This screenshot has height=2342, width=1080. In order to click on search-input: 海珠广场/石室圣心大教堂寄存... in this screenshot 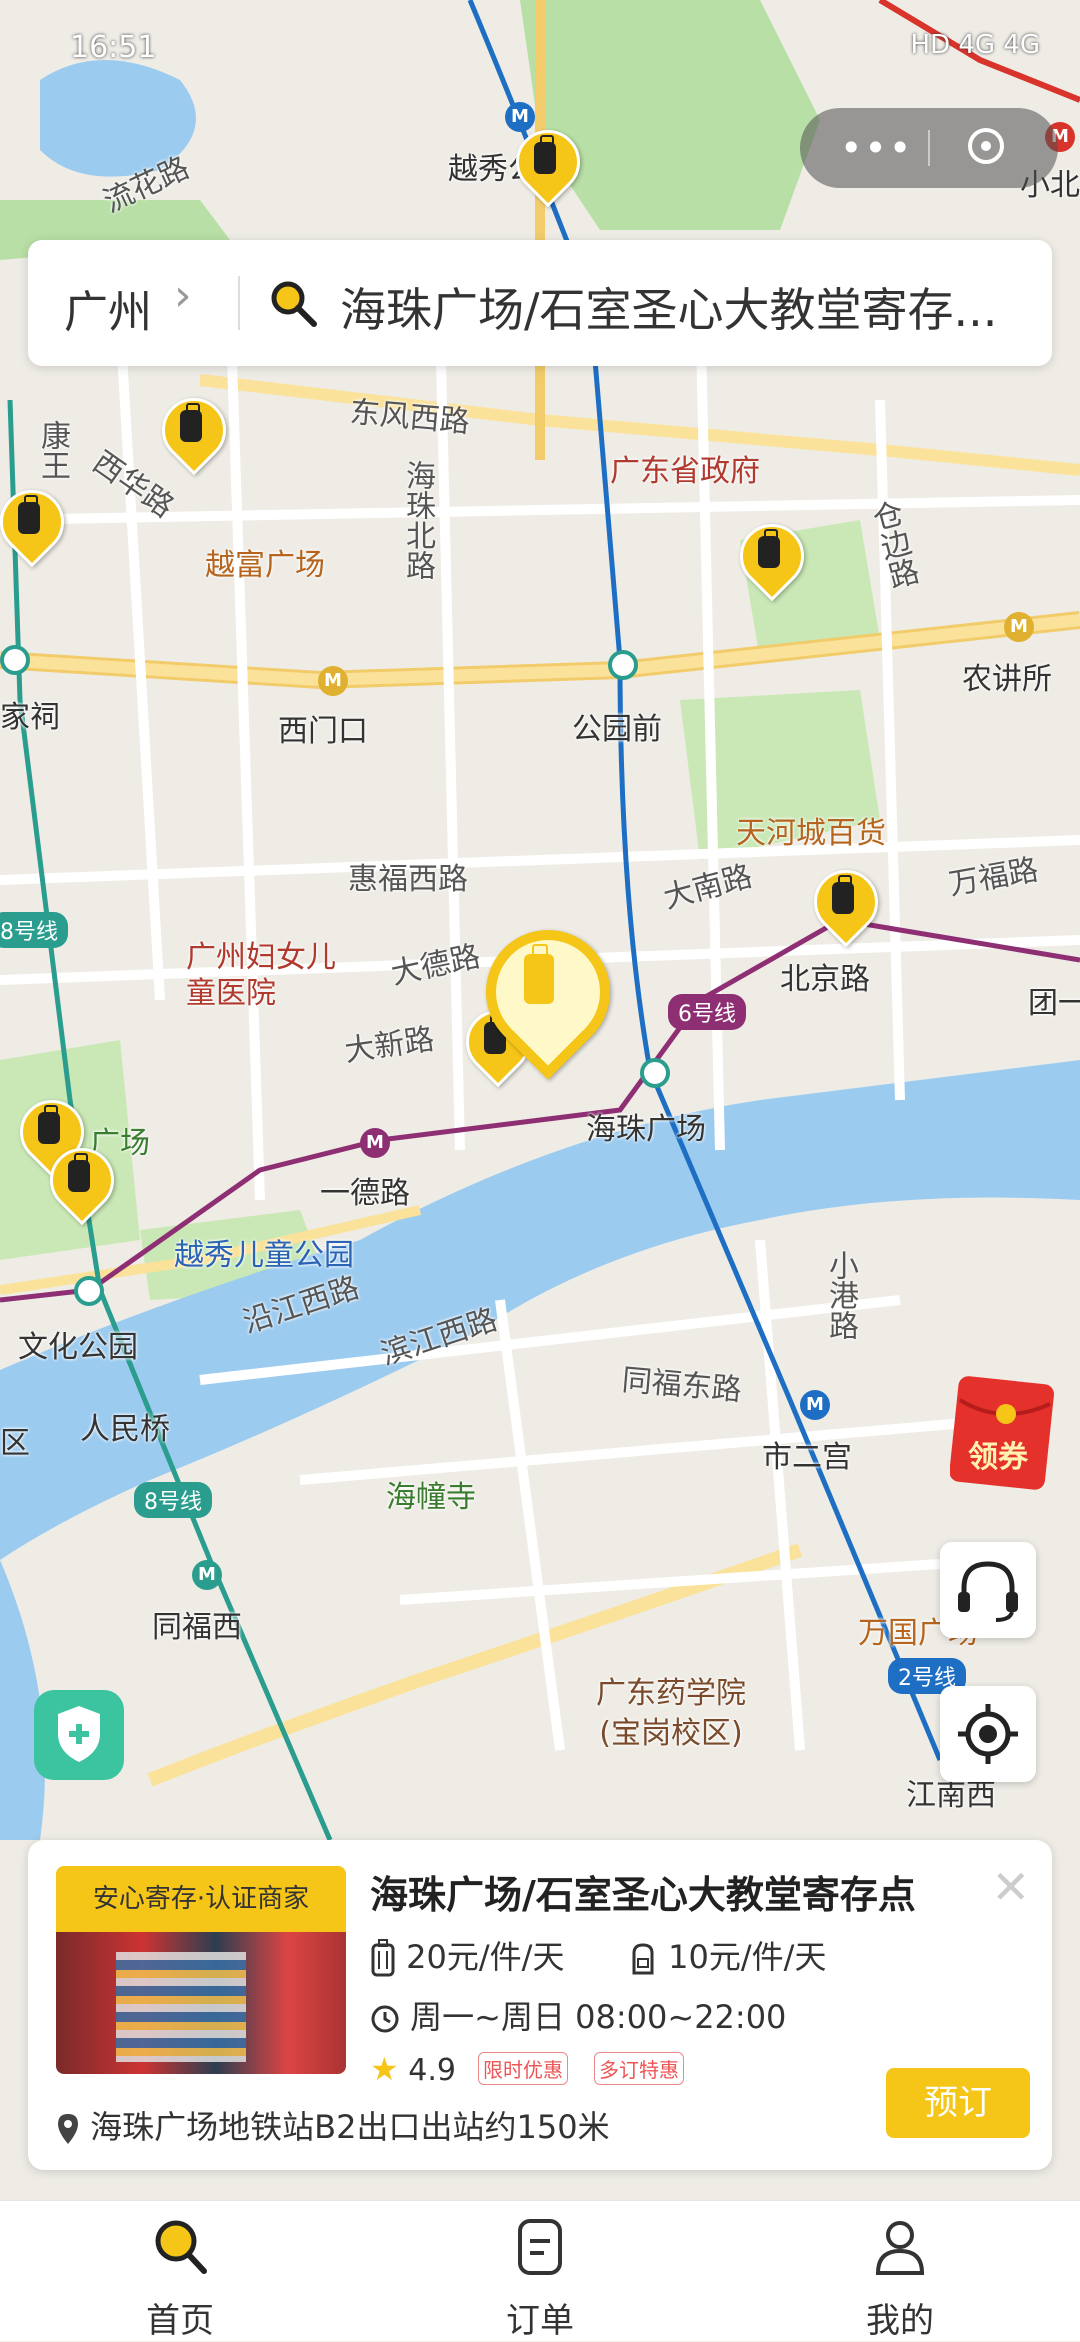, I will do `click(685, 307)`.